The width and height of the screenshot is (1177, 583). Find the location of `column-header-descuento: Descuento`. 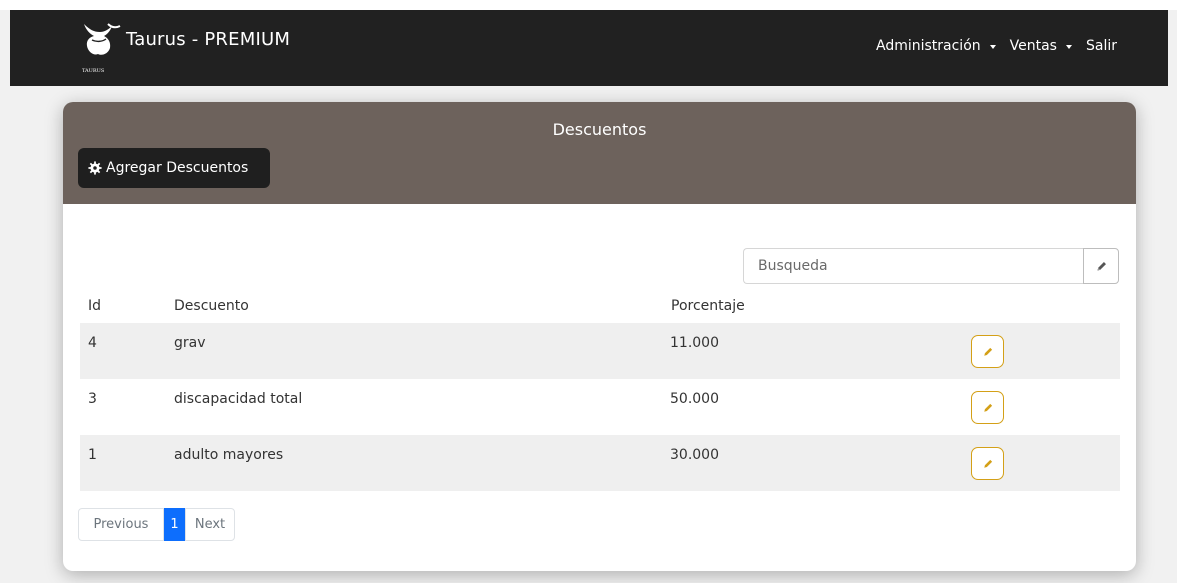

column-header-descuento: Descuento is located at coordinates (211, 306).